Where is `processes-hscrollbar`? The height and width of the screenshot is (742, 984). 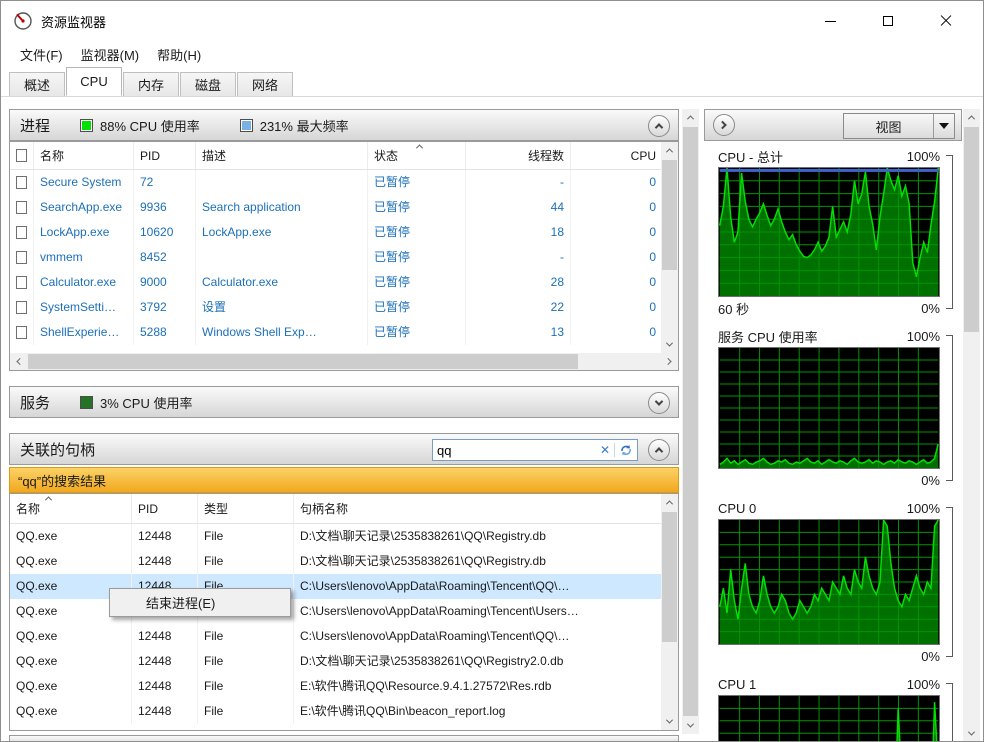
processes-hscrollbar is located at coordinates (344, 361).